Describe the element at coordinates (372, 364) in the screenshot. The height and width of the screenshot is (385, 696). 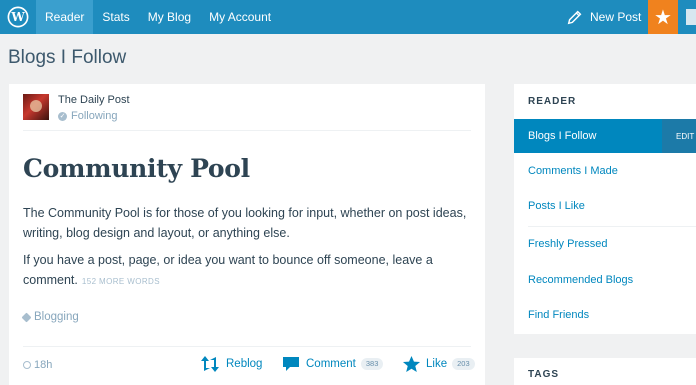
I see `comment-count: 383` at that location.